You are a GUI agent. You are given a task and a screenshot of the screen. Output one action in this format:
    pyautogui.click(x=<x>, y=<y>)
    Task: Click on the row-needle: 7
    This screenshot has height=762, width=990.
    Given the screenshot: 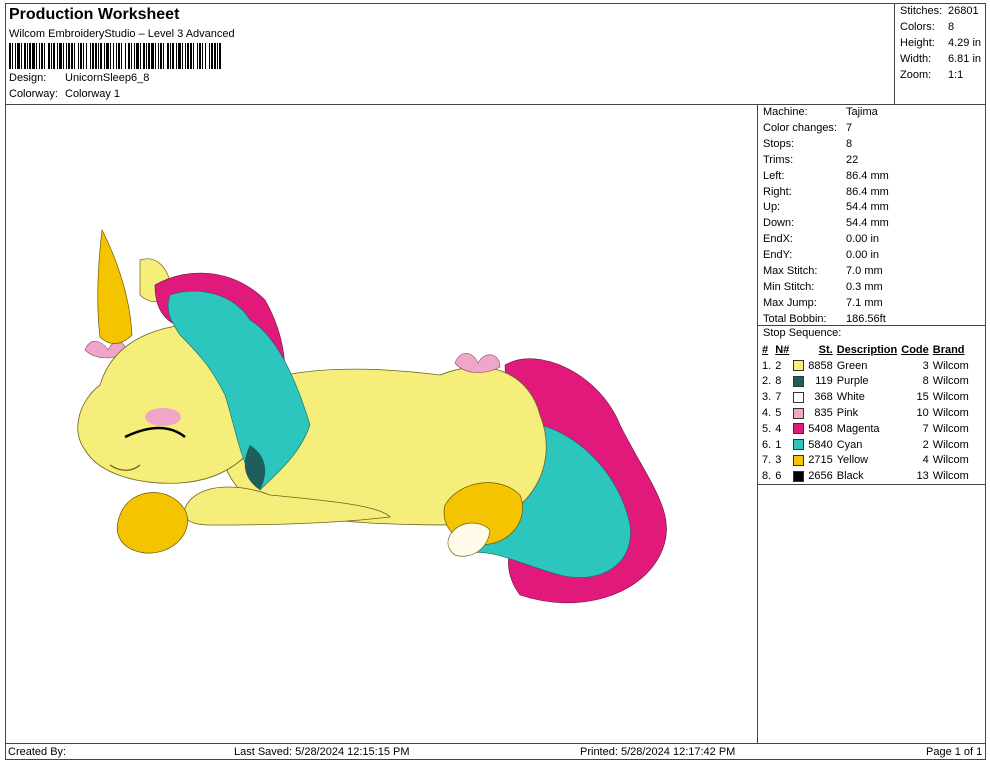 What is the action you would take?
    pyautogui.click(x=778, y=397)
    